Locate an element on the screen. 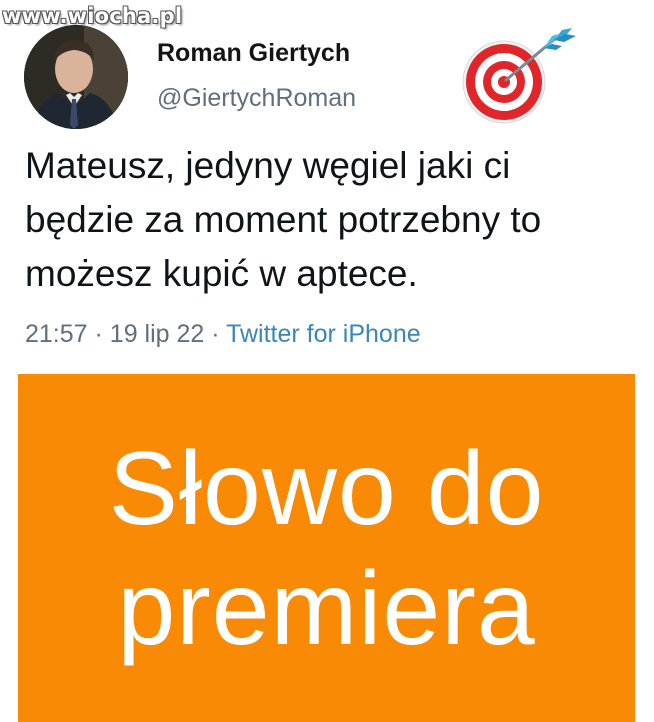  tweet-text-line: możesz kupić w aptece. is located at coordinates (221, 273).